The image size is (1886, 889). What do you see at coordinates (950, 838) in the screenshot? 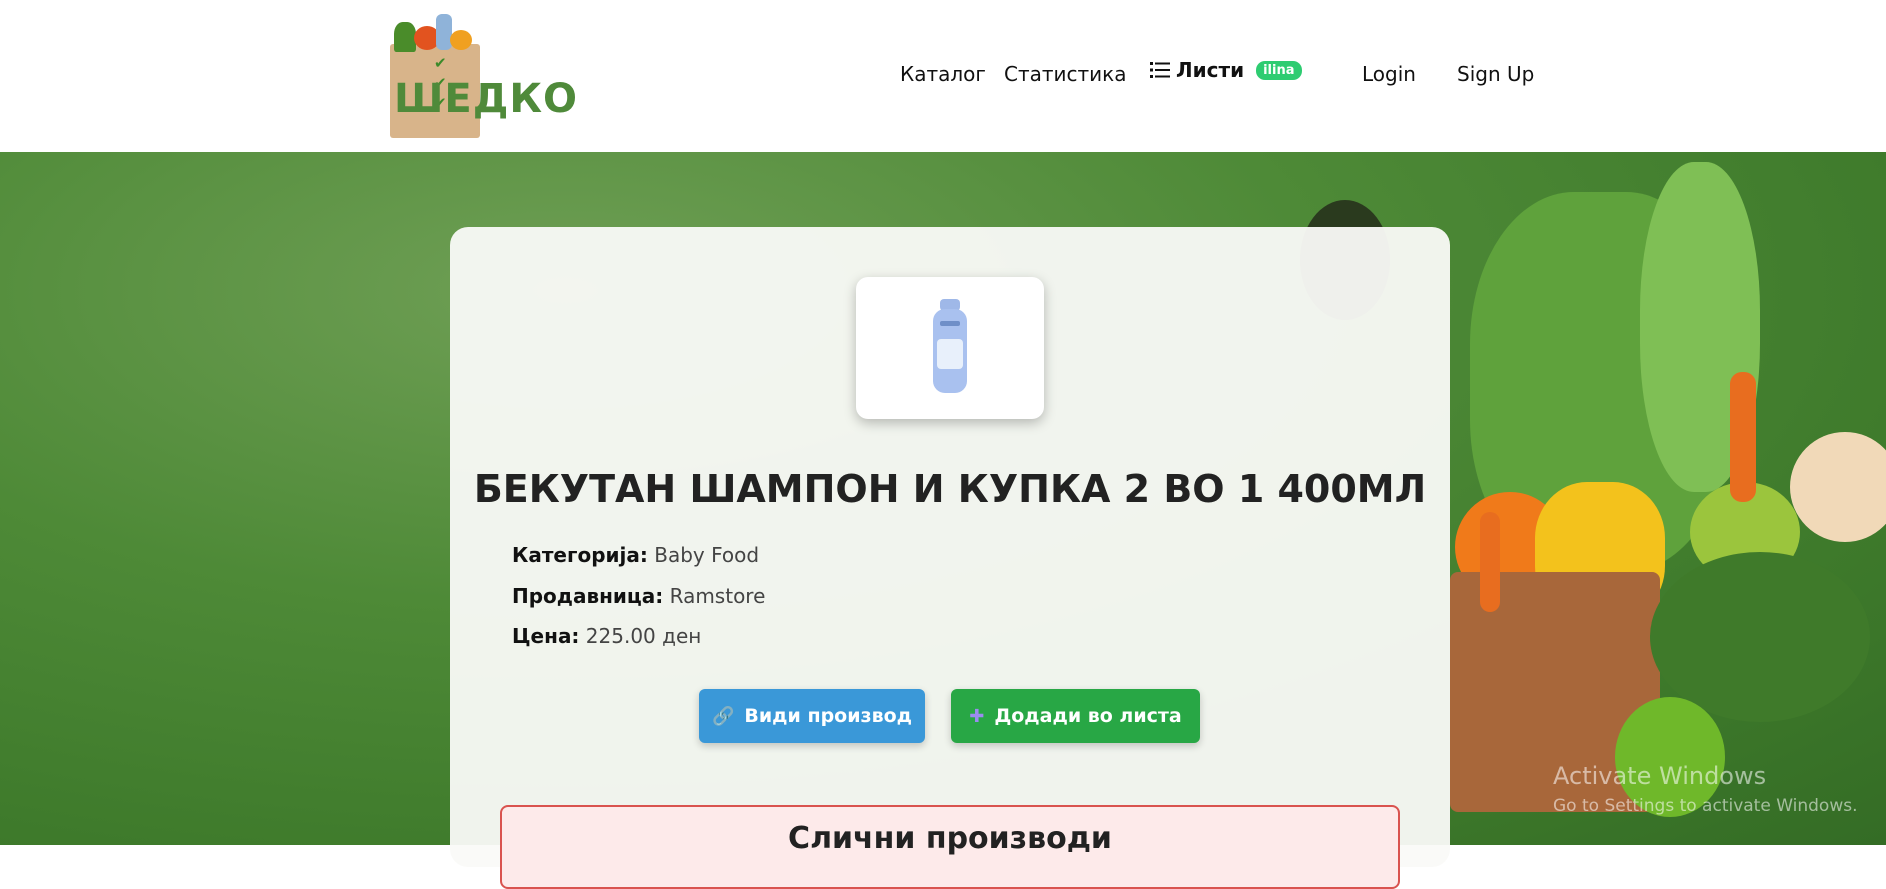
I see `similar-products-title: Слични производи` at bounding box center [950, 838].